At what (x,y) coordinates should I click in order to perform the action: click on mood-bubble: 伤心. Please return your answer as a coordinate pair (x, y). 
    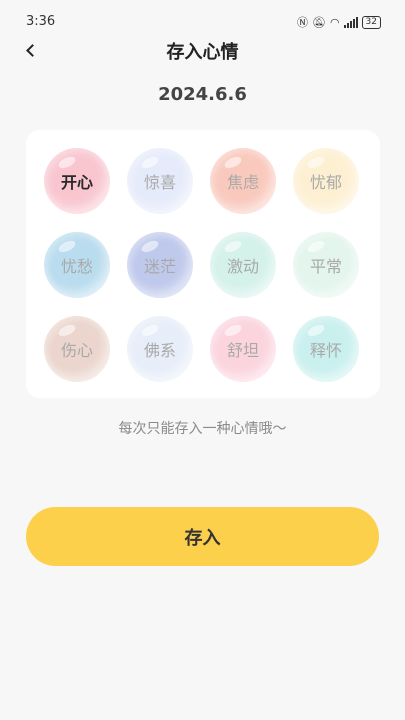
    Looking at the image, I should click on (77, 349).